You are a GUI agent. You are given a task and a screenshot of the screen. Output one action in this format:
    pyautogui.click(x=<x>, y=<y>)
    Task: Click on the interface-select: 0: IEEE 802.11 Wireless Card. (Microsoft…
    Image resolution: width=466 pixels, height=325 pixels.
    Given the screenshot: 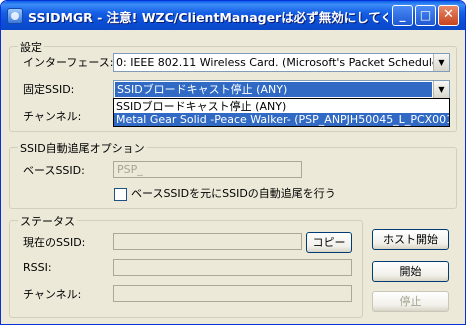 What is the action you would take?
    pyautogui.click(x=281, y=62)
    